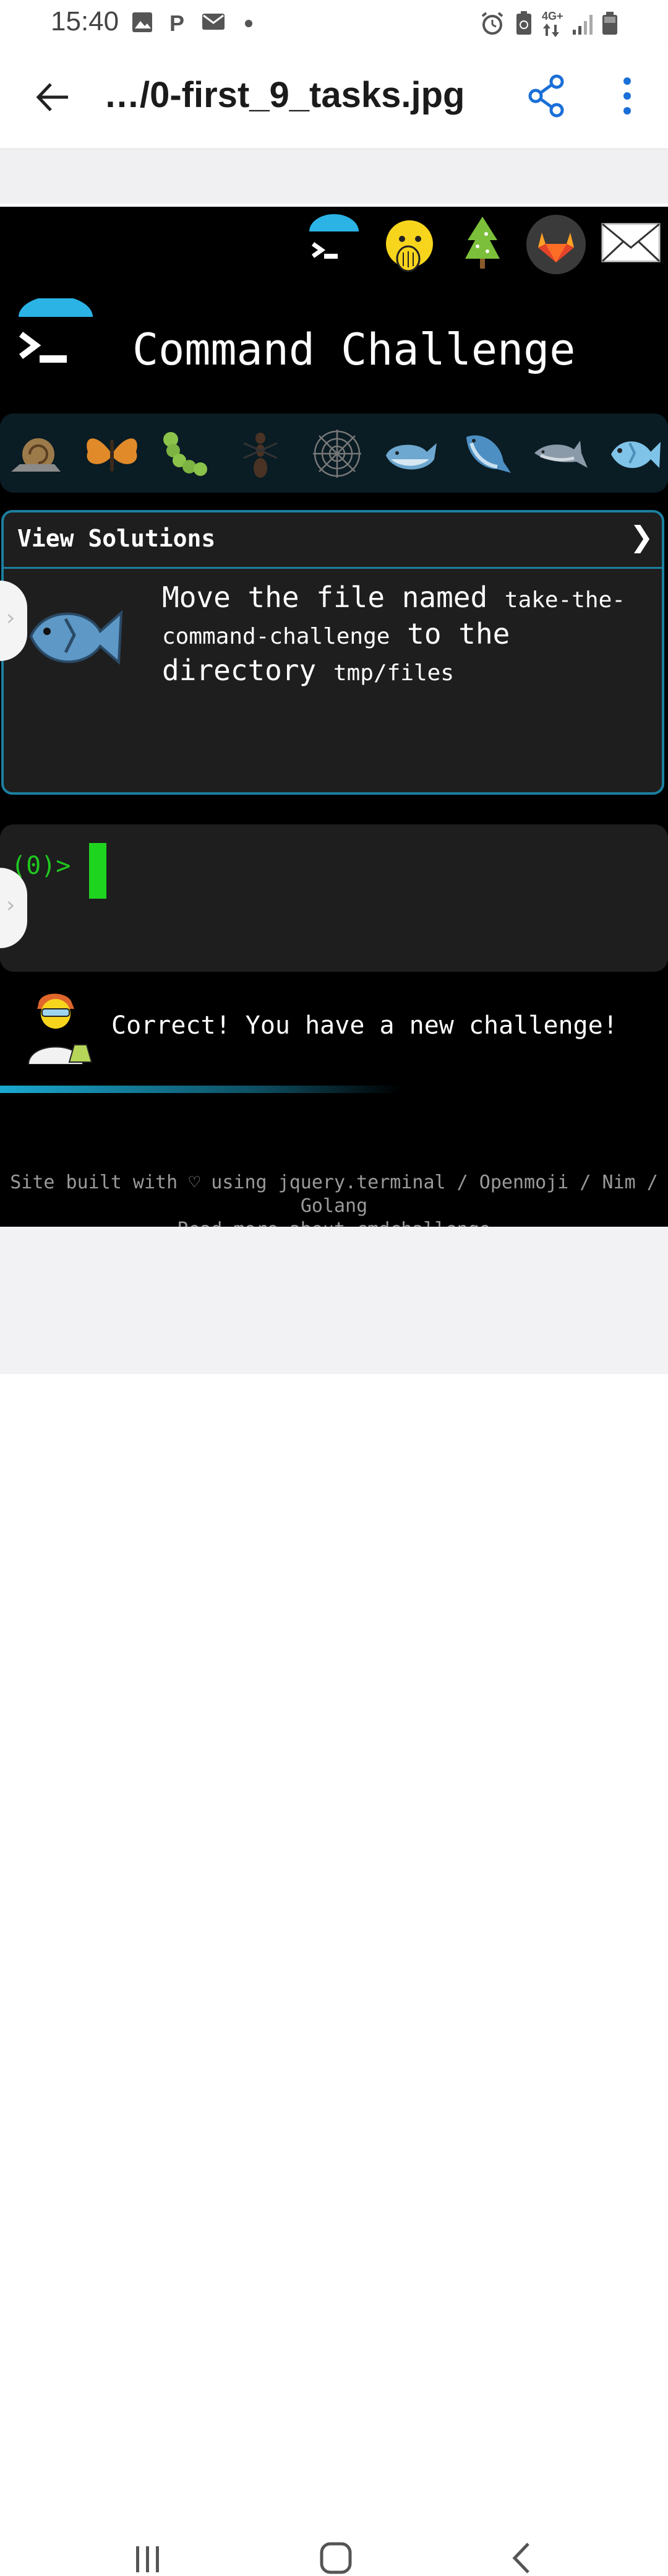 The height and width of the screenshot is (2576, 668). I want to click on data-arrows-icon, so click(551, 30).